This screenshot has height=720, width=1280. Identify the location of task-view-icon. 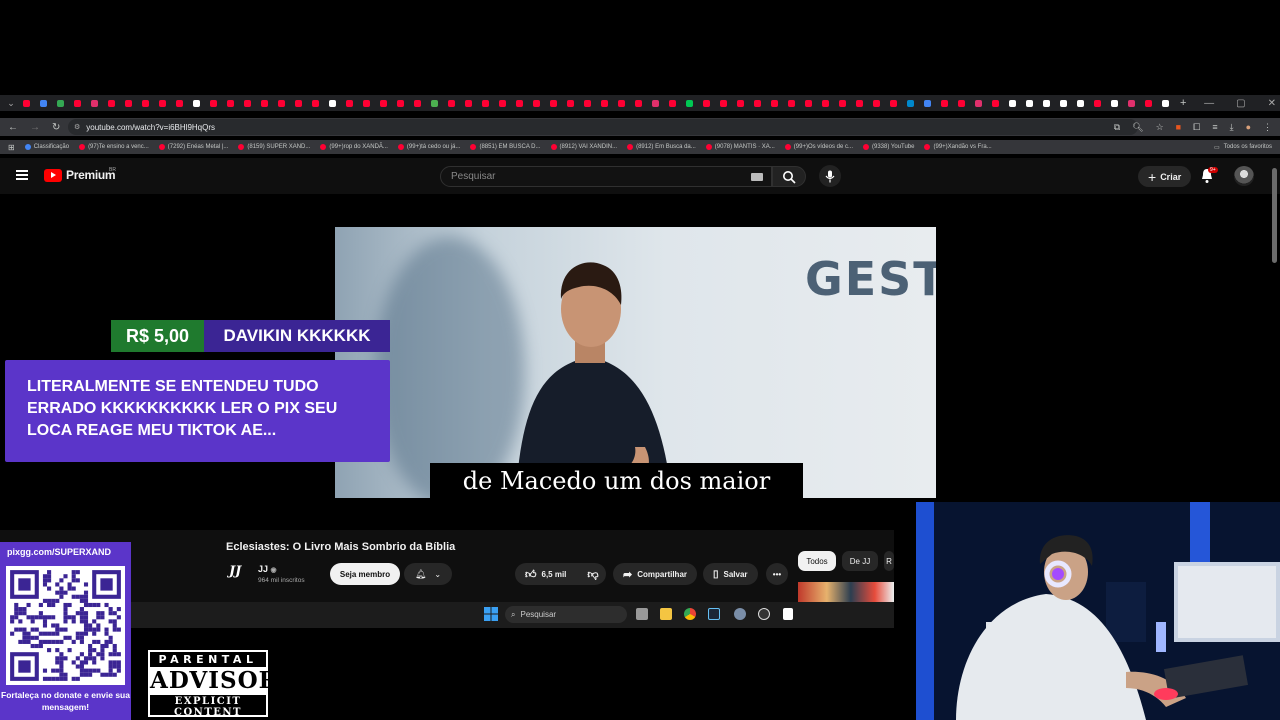
(642, 614).